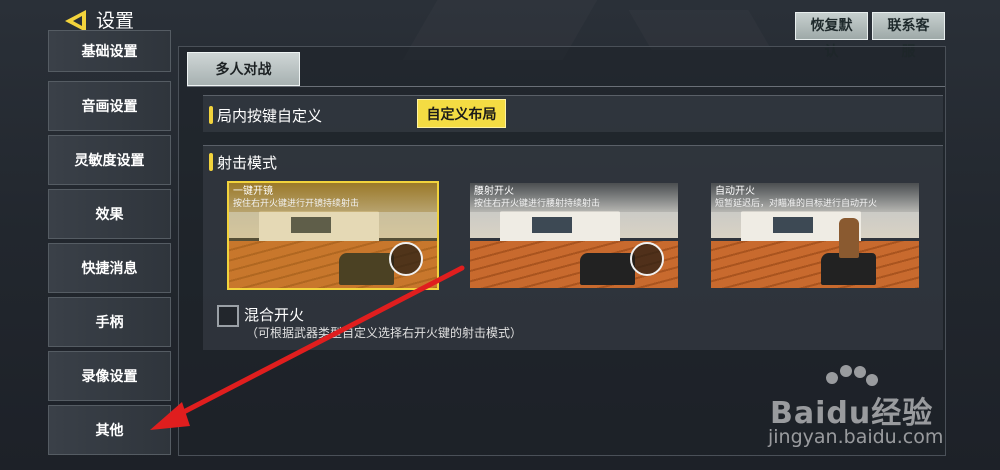 The width and height of the screenshot is (1000, 470). I want to click on tab-multiplayer: 多人对战, so click(243, 69).